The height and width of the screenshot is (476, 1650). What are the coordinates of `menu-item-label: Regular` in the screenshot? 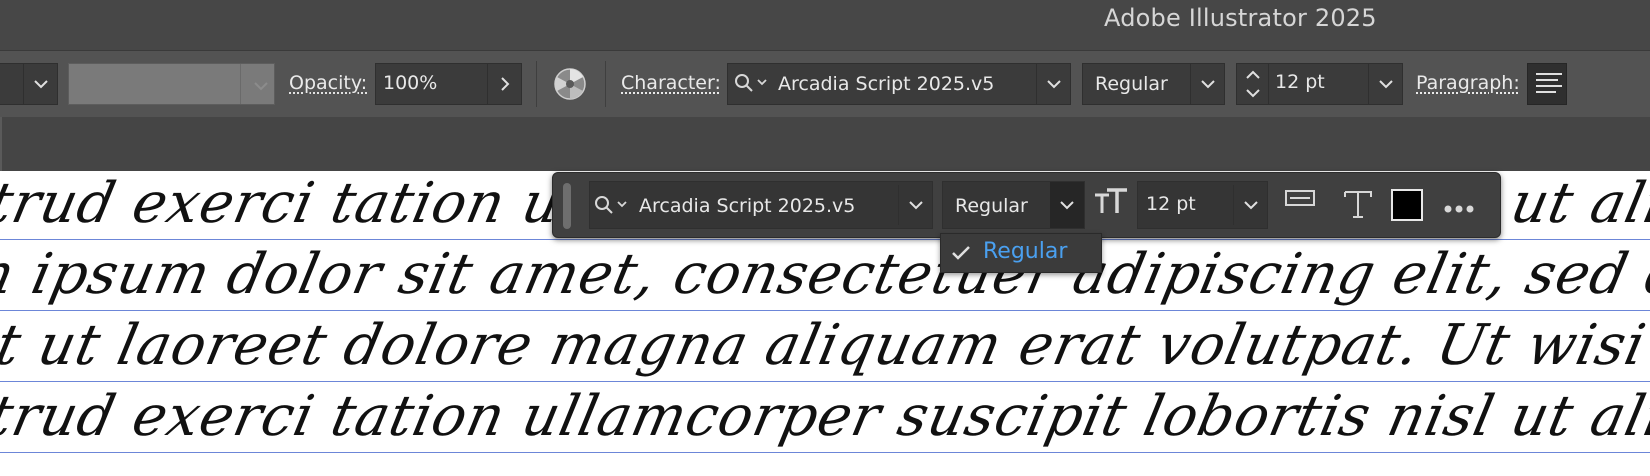 It's located at (1025, 251).